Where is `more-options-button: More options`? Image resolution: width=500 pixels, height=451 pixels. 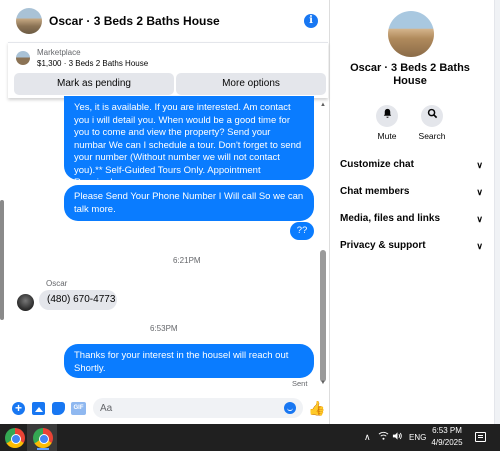
more-options-button: More options is located at coordinates (251, 84).